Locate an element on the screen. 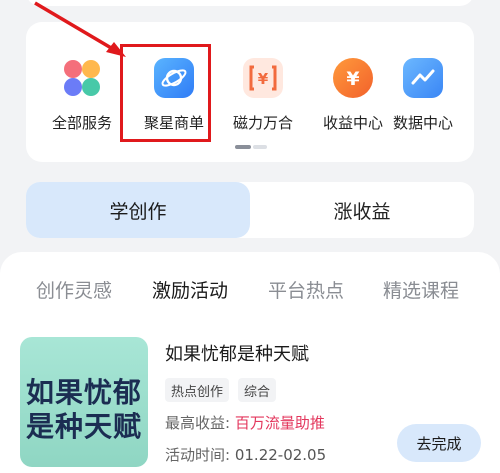 The image size is (500, 473). service-label: 磁力万合 is located at coordinates (262, 123).